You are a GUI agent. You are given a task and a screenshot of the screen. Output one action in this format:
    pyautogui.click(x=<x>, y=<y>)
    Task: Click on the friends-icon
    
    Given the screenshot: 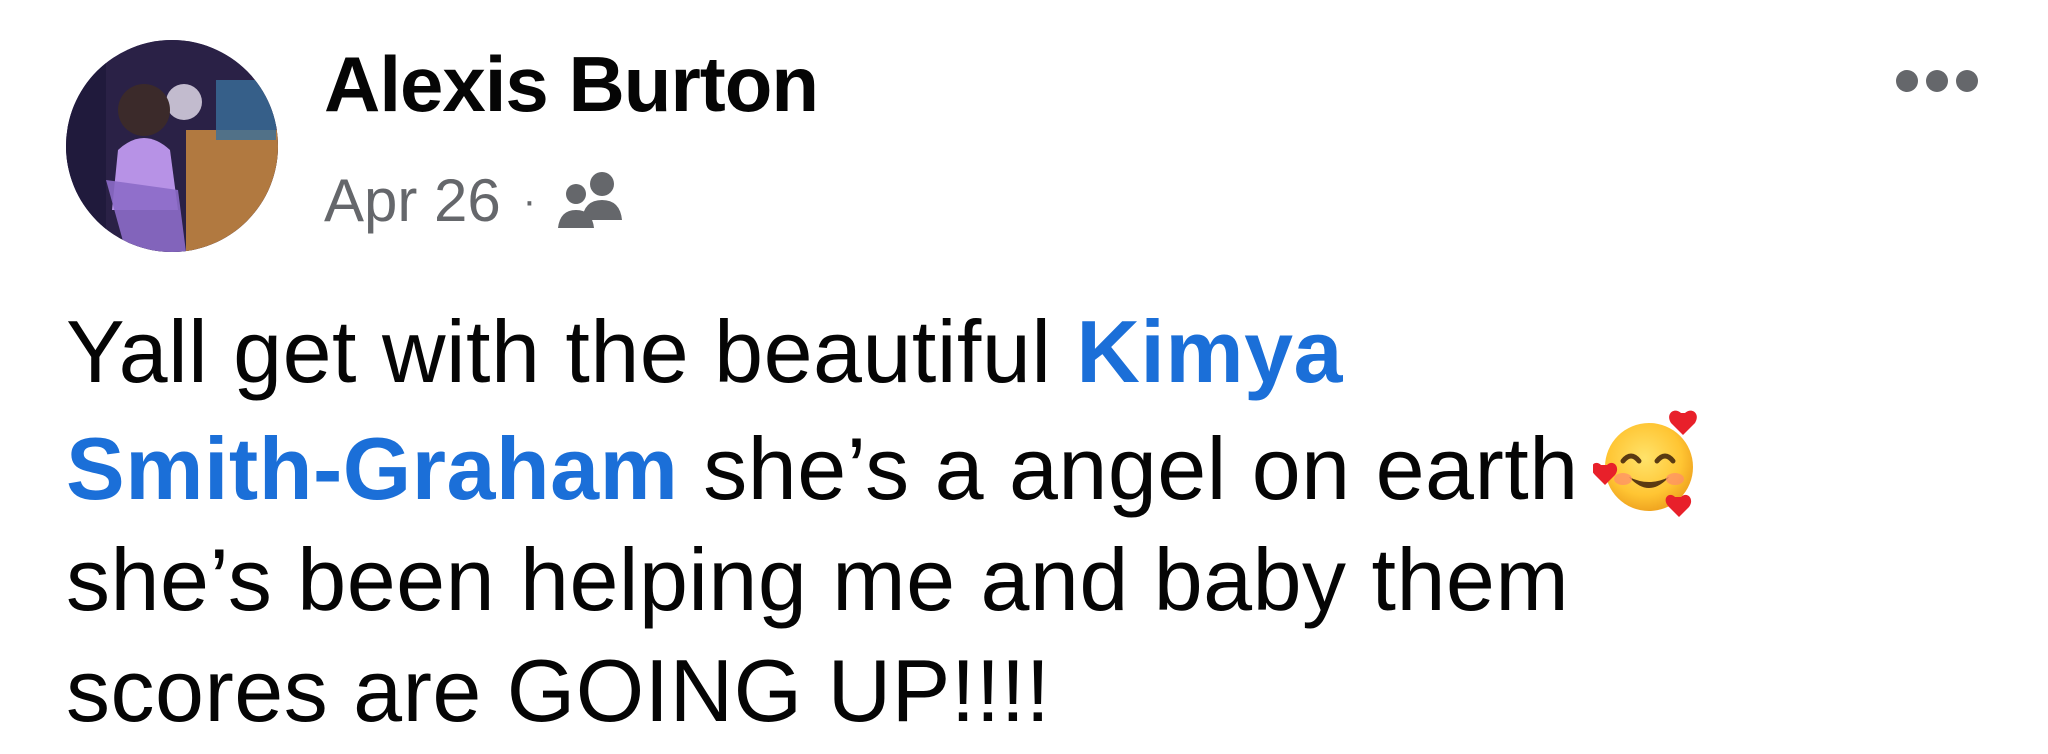 What is the action you would take?
    pyautogui.click(x=594, y=201)
    